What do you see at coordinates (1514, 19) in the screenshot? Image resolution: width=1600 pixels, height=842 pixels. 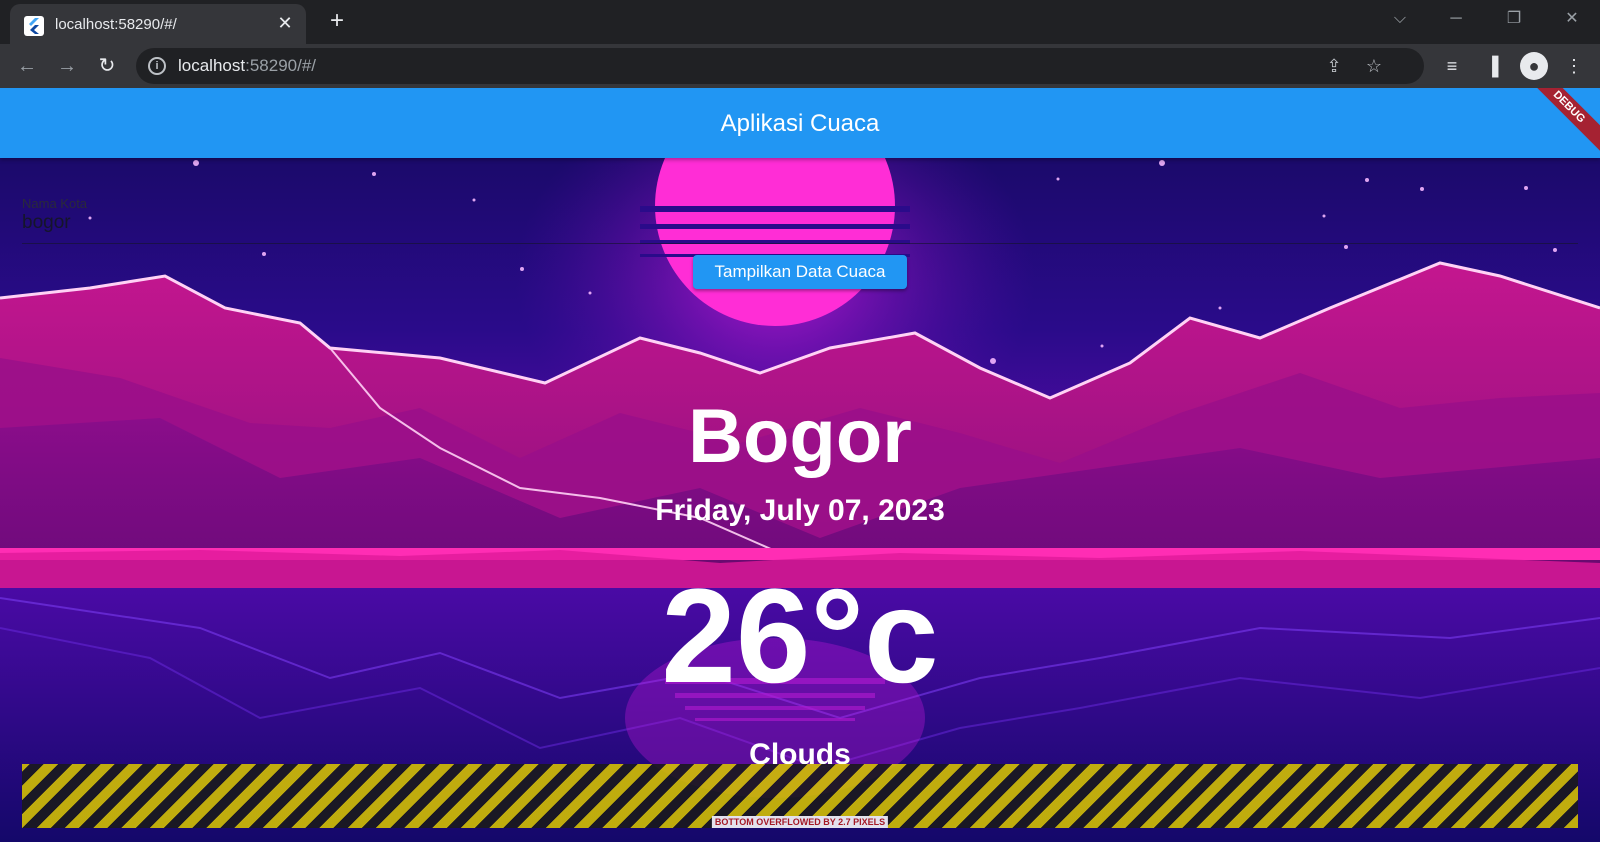 I see `restore-icon: ❐` at bounding box center [1514, 19].